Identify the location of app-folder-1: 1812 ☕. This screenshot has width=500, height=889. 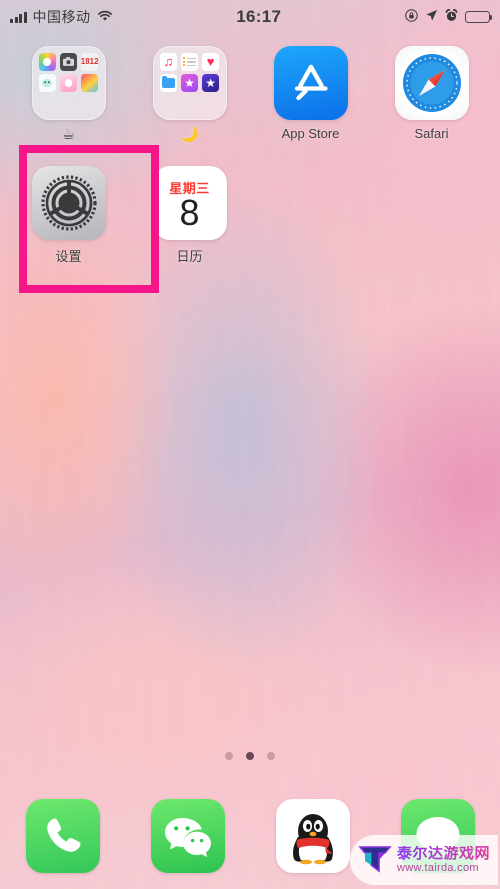
(68, 96).